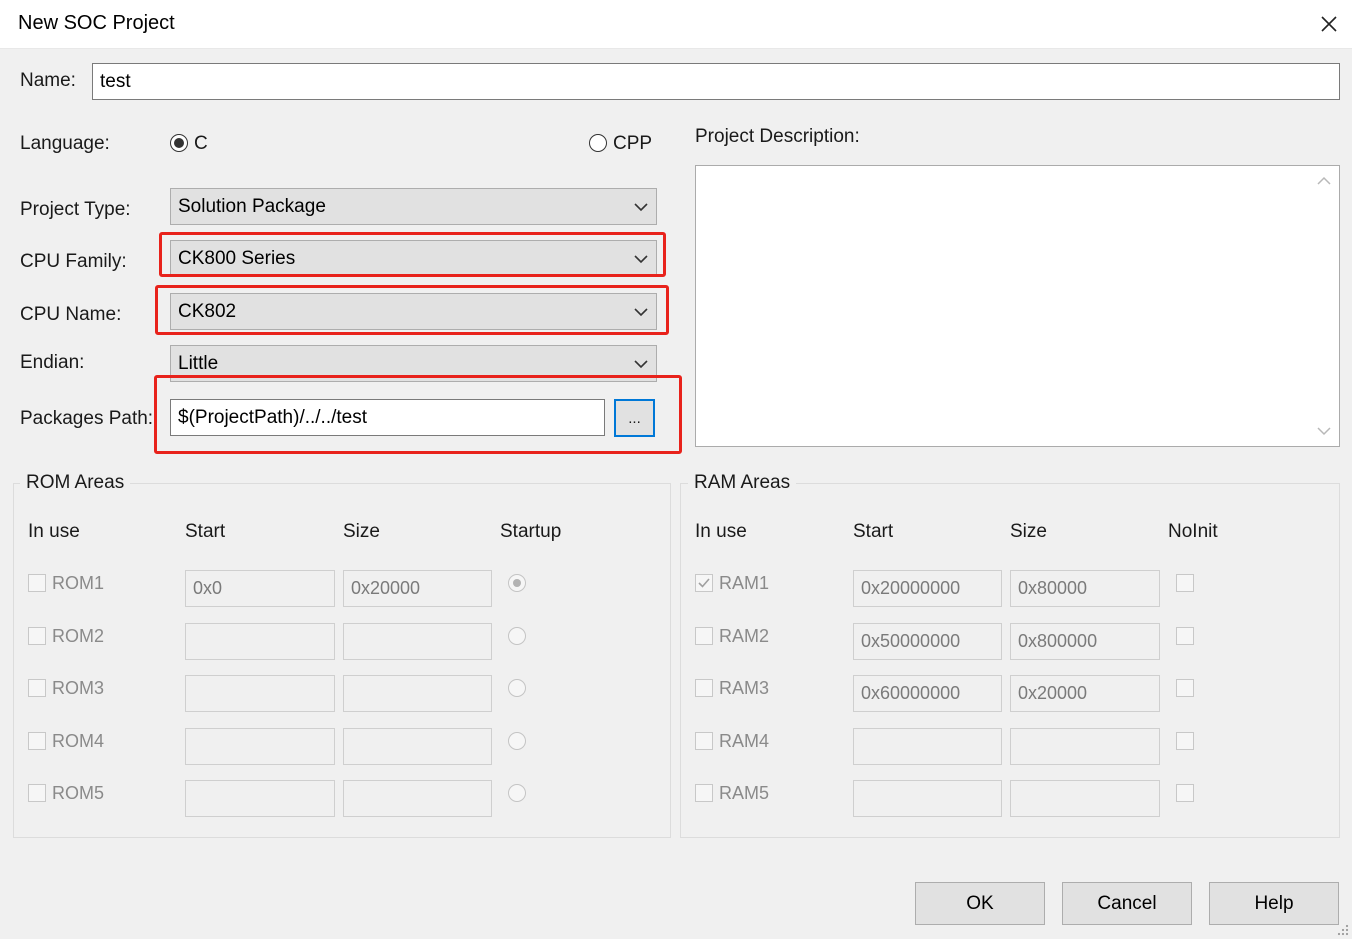 The width and height of the screenshot is (1352, 939). I want to click on rom3-startup-radio, so click(517, 688).